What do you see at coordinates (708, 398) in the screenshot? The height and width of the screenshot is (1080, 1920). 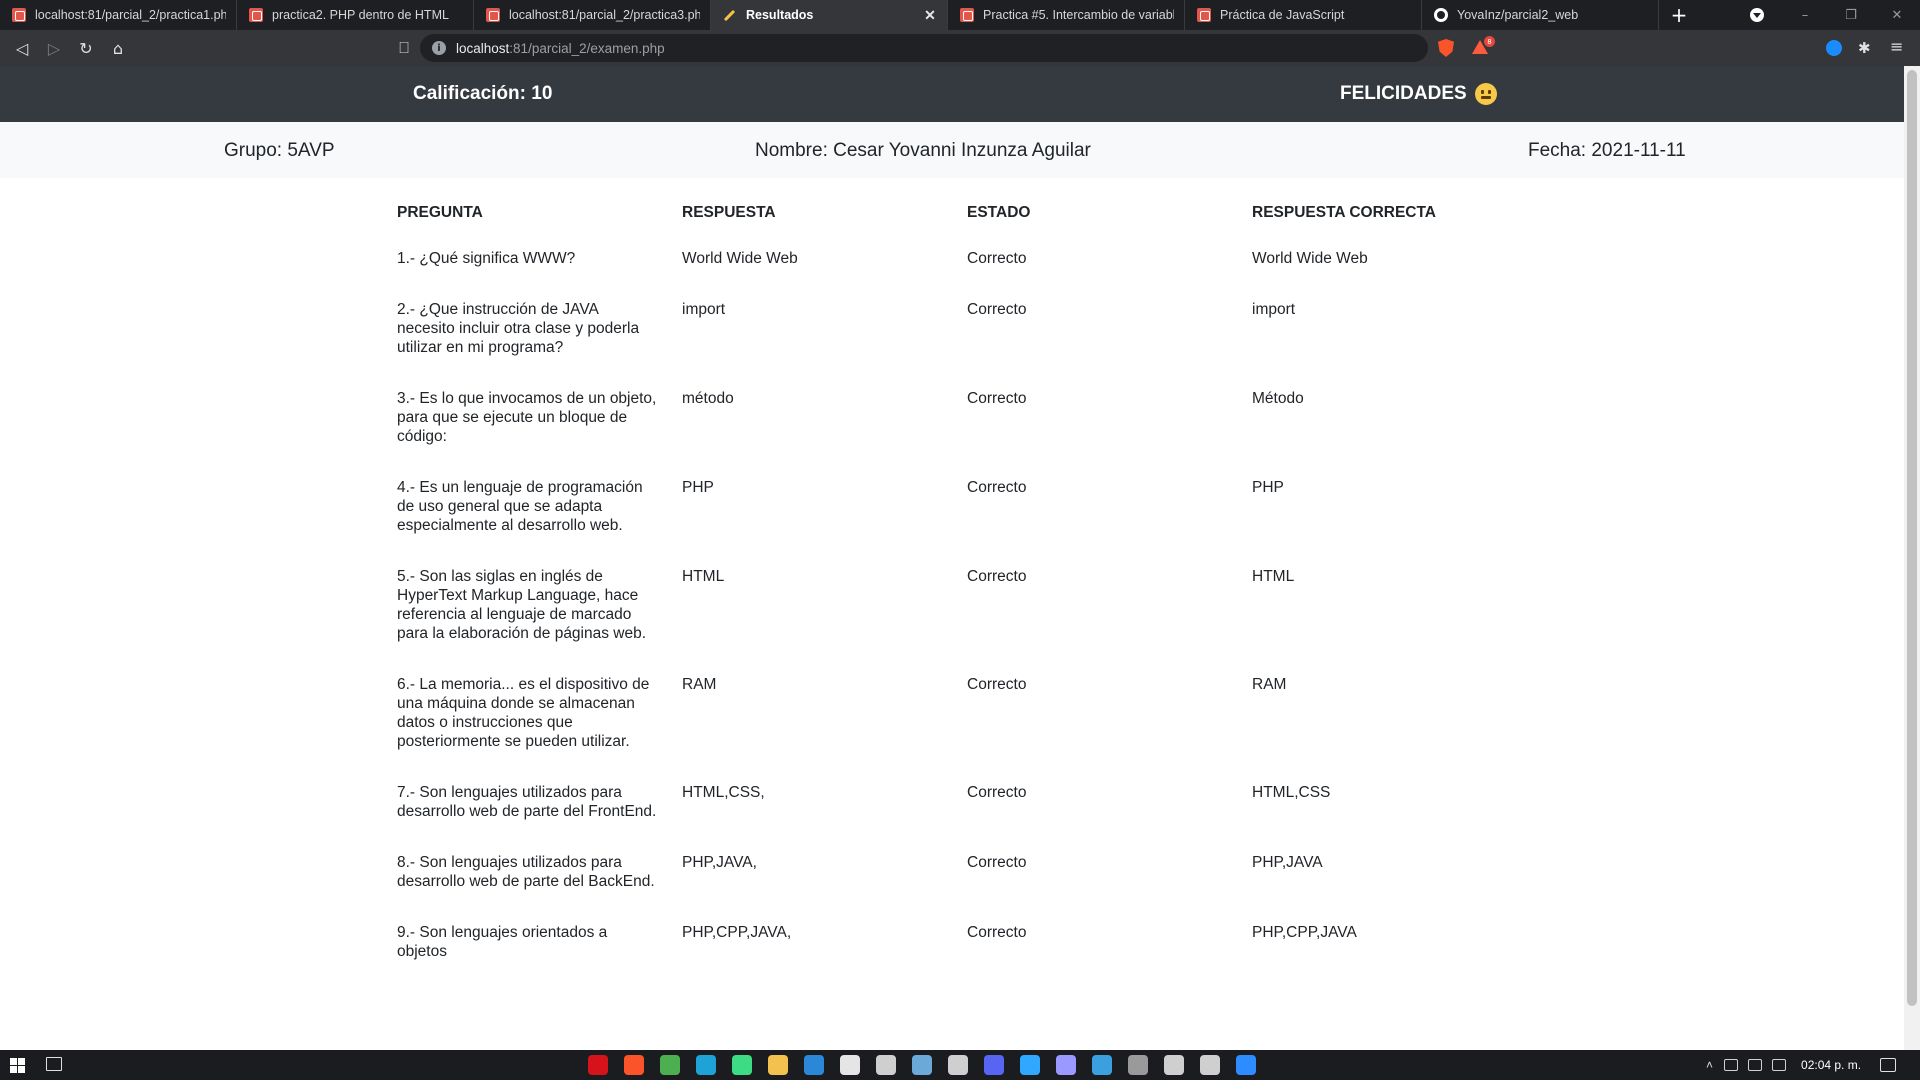 I see `cell-answer: método` at bounding box center [708, 398].